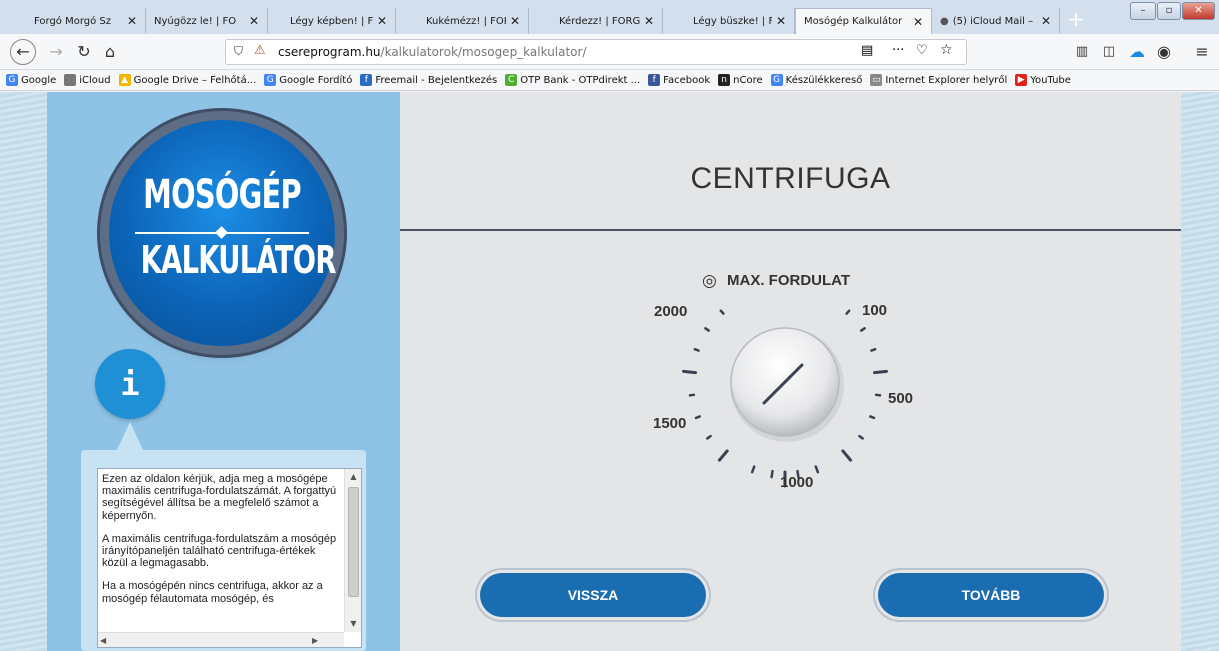 The height and width of the screenshot is (651, 1219). What do you see at coordinates (1082, 52) in the screenshot?
I see `library-icon: ▥` at bounding box center [1082, 52].